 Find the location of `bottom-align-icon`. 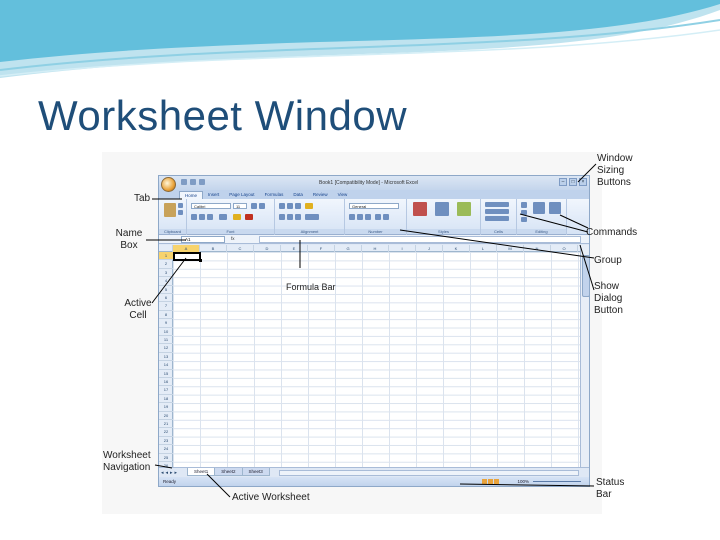

bottom-align-icon is located at coordinates (298, 206).